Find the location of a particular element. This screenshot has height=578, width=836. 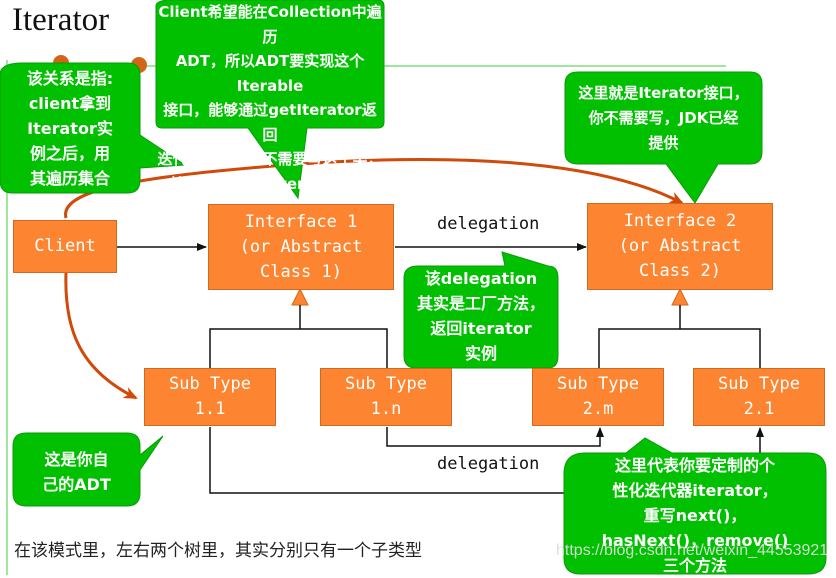

interface2-box: Interface 2 (or Abstract Class 2) is located at coordinates (680, 246).